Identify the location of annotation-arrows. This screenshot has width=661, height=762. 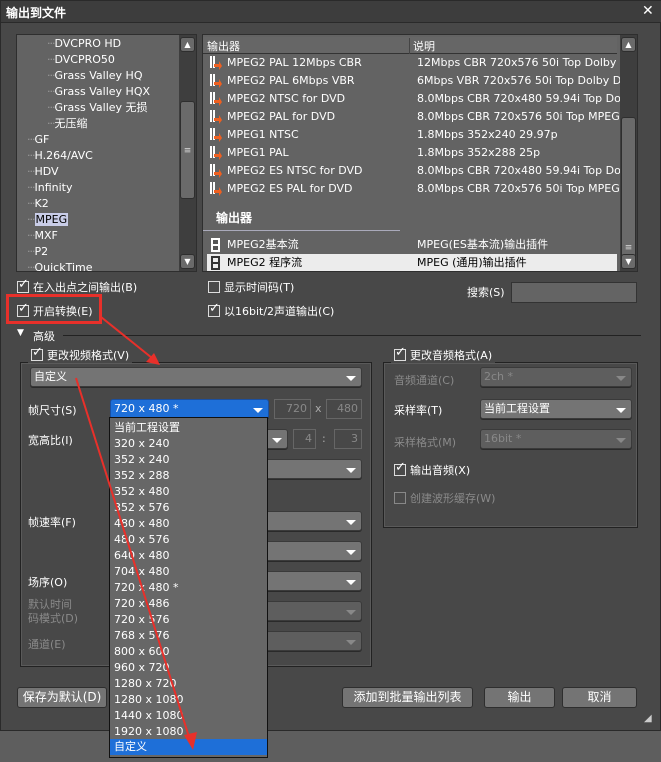
(136, 533).